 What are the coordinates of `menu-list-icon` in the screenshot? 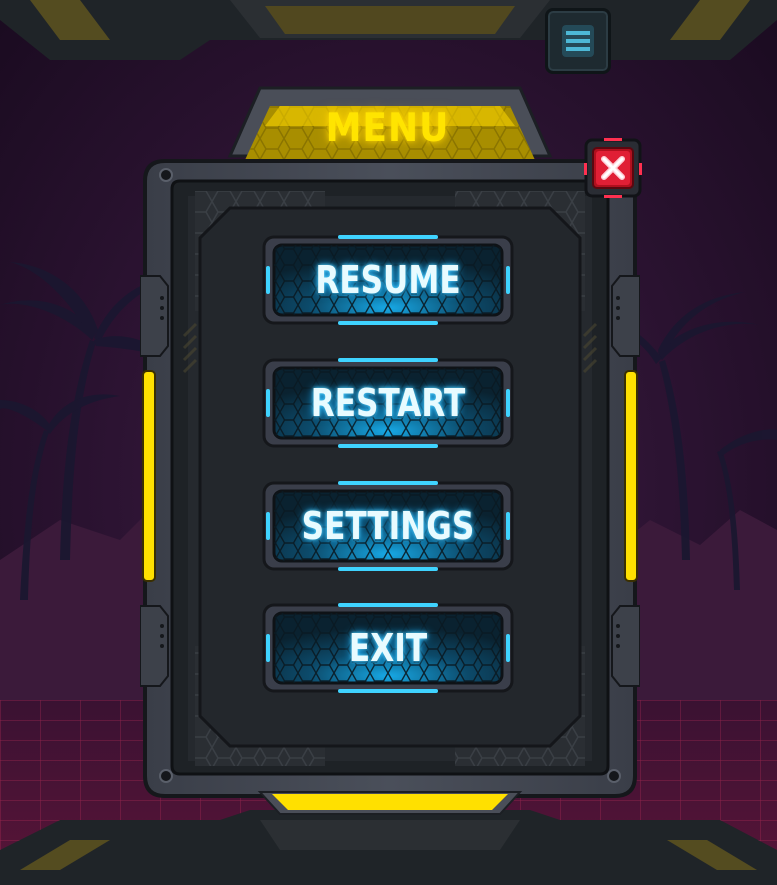 It's located at (578, 41).